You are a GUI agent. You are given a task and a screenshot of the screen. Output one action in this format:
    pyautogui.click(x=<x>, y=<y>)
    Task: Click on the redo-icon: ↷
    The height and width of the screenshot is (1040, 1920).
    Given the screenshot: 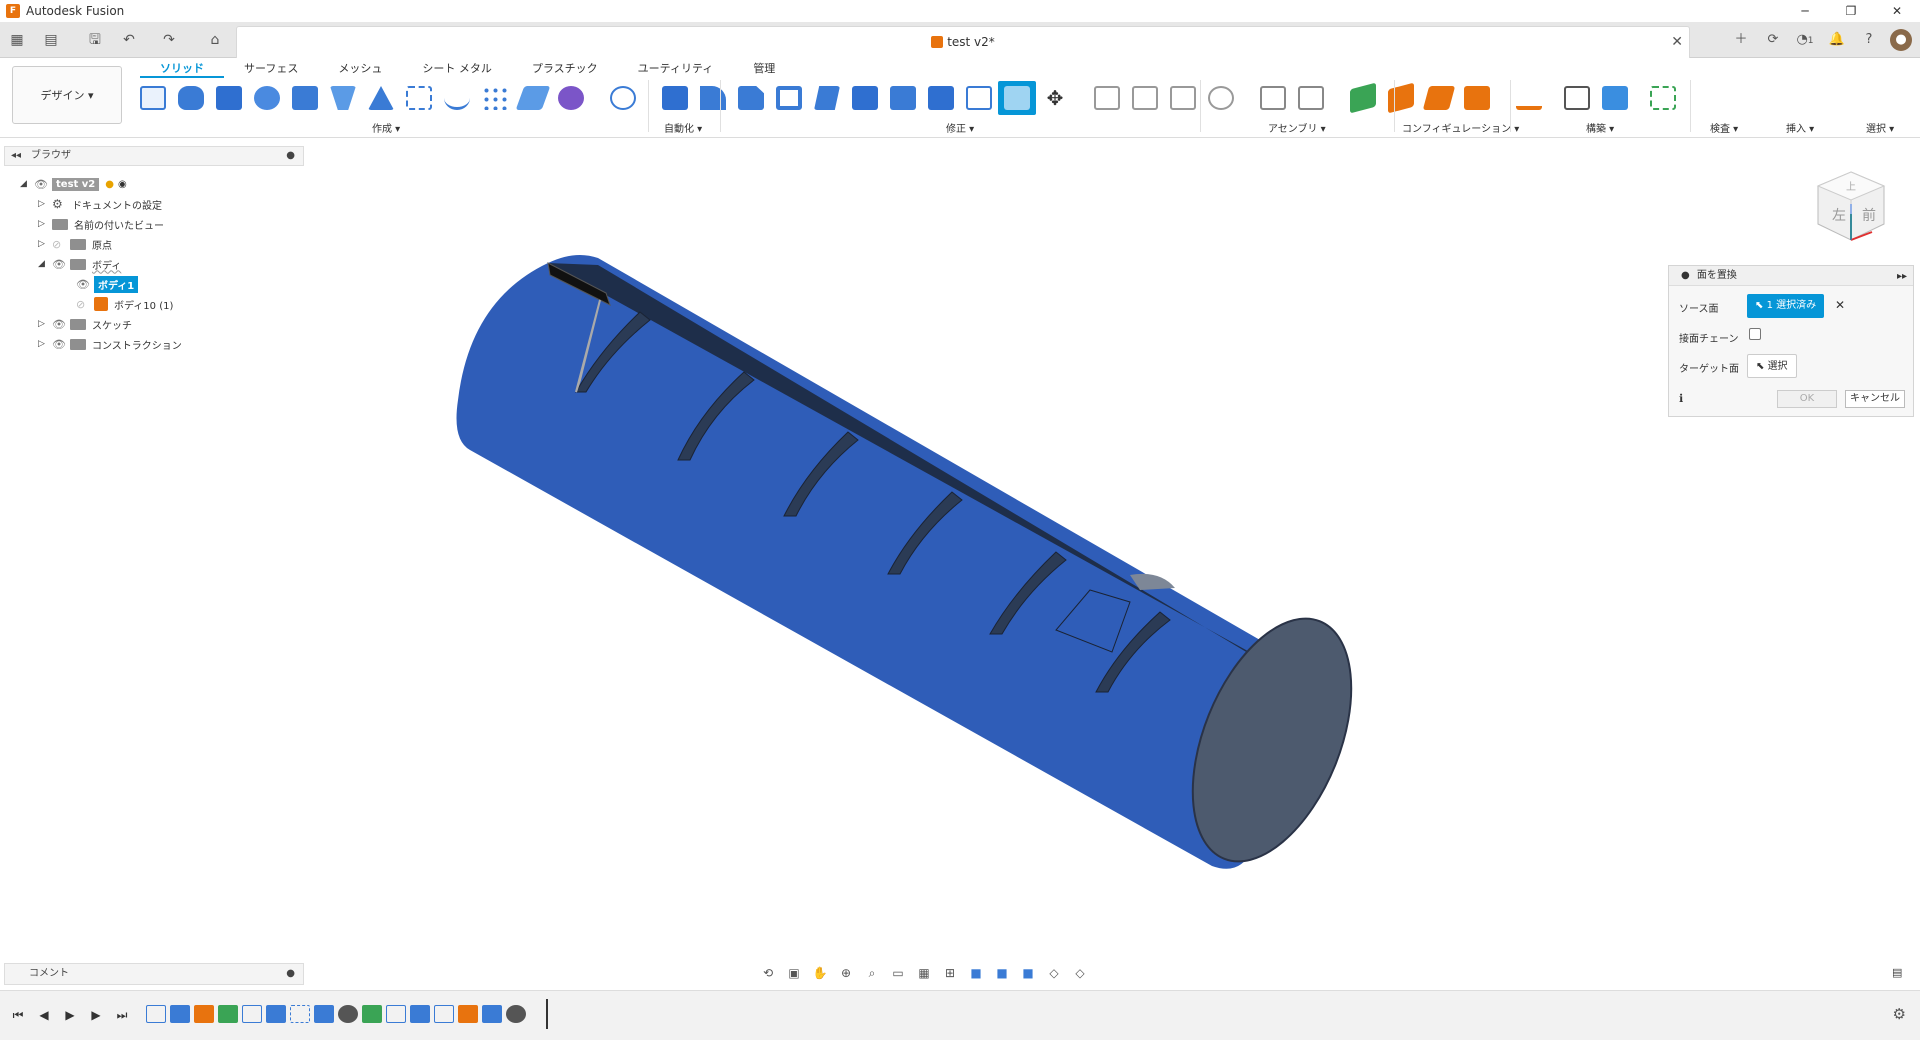 What is the action you would take?
    pyautogui.click(x=169, y=40)
    